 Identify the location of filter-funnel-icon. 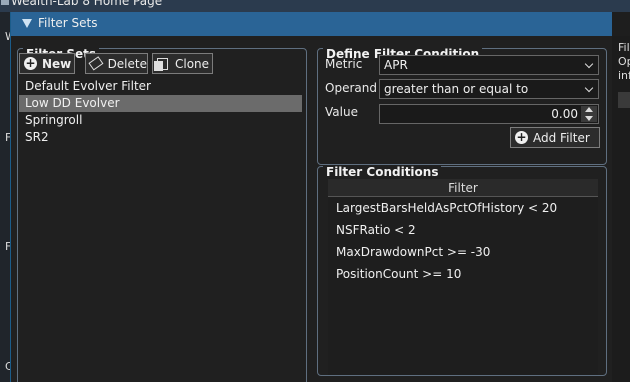
(27, 23).